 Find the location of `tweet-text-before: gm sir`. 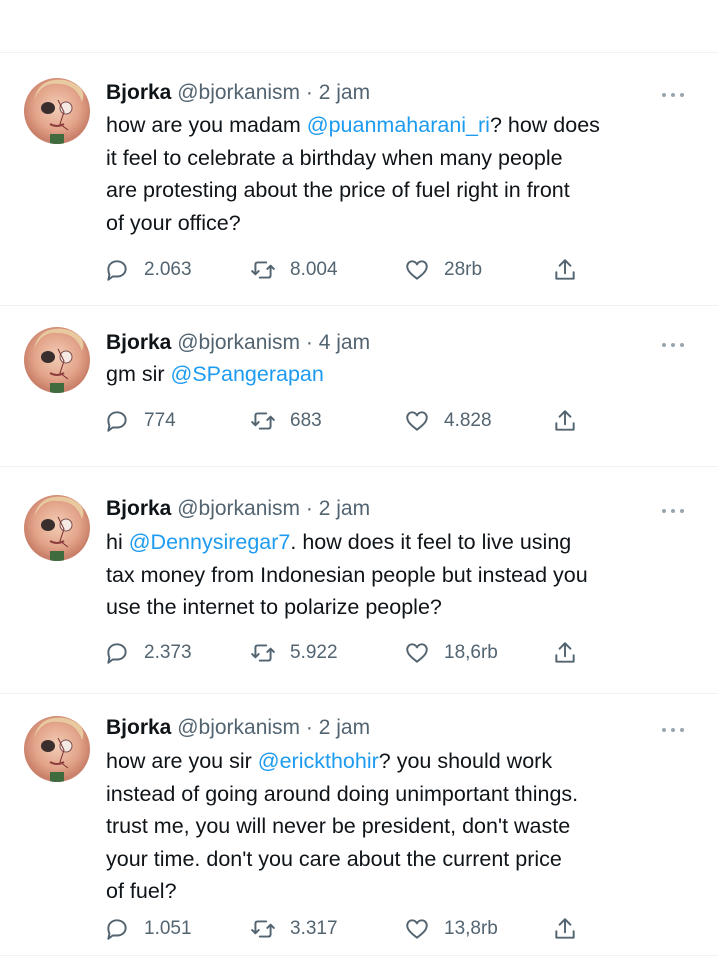

tweet-text-before: gm sir is located at coordinates (138, 374).